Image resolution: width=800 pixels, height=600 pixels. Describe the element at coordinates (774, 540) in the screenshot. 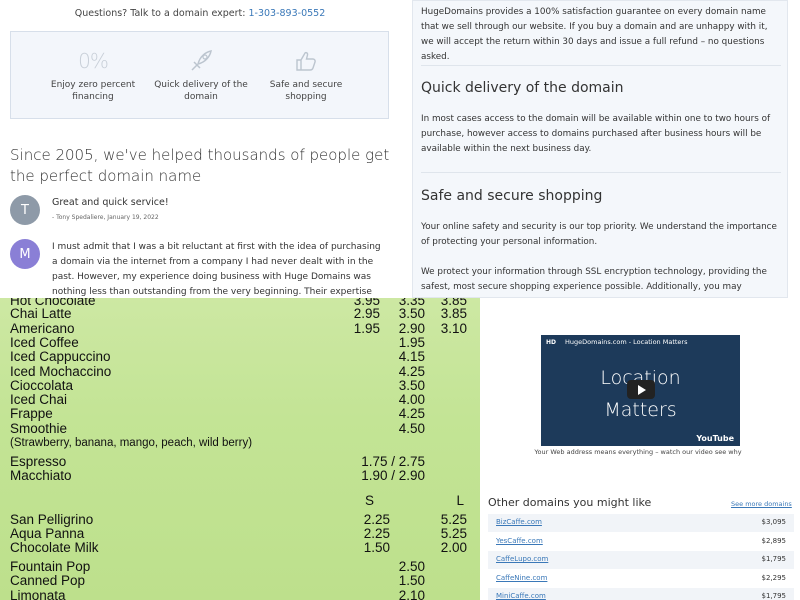

I see `domain-price: $2,895` at that location.